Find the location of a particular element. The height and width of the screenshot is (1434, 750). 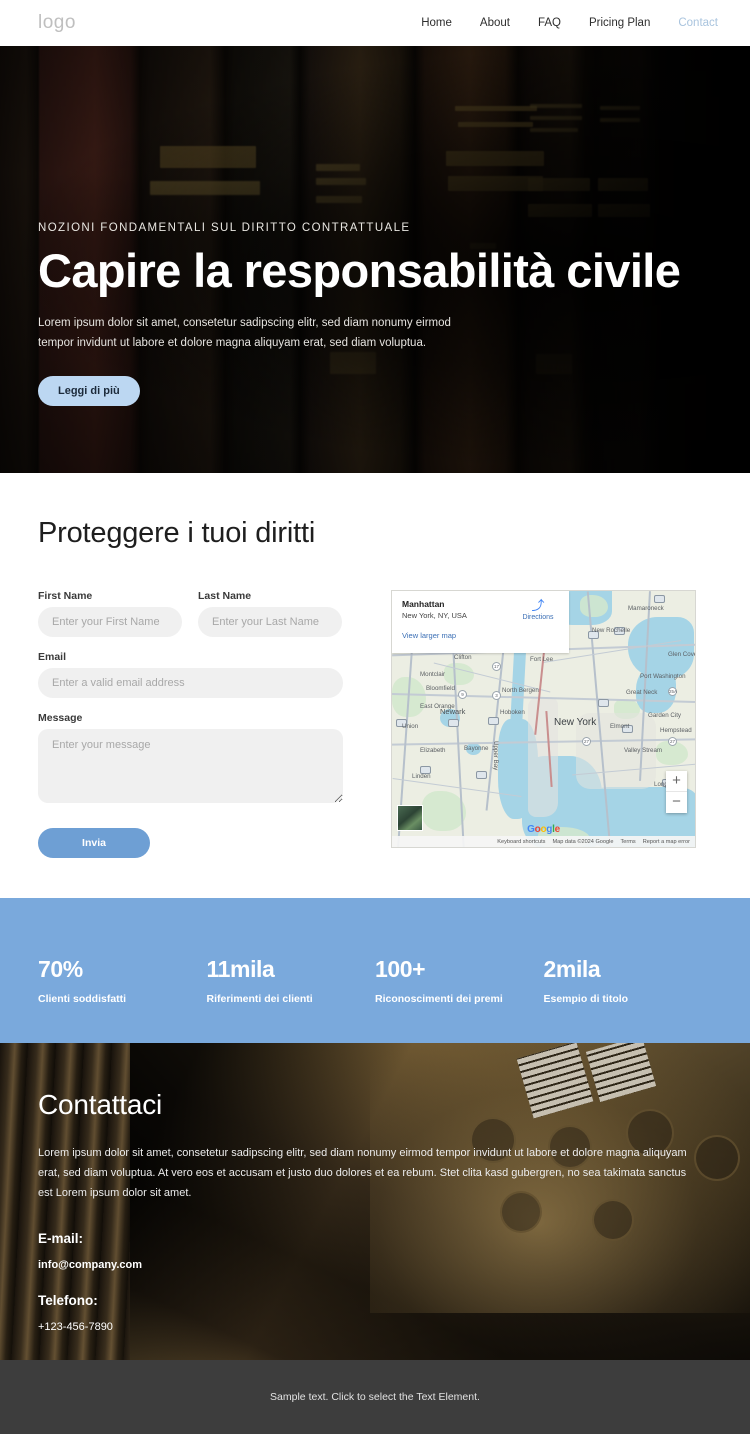

email-heading: E-mail: is located at coordinates (61, 1239).